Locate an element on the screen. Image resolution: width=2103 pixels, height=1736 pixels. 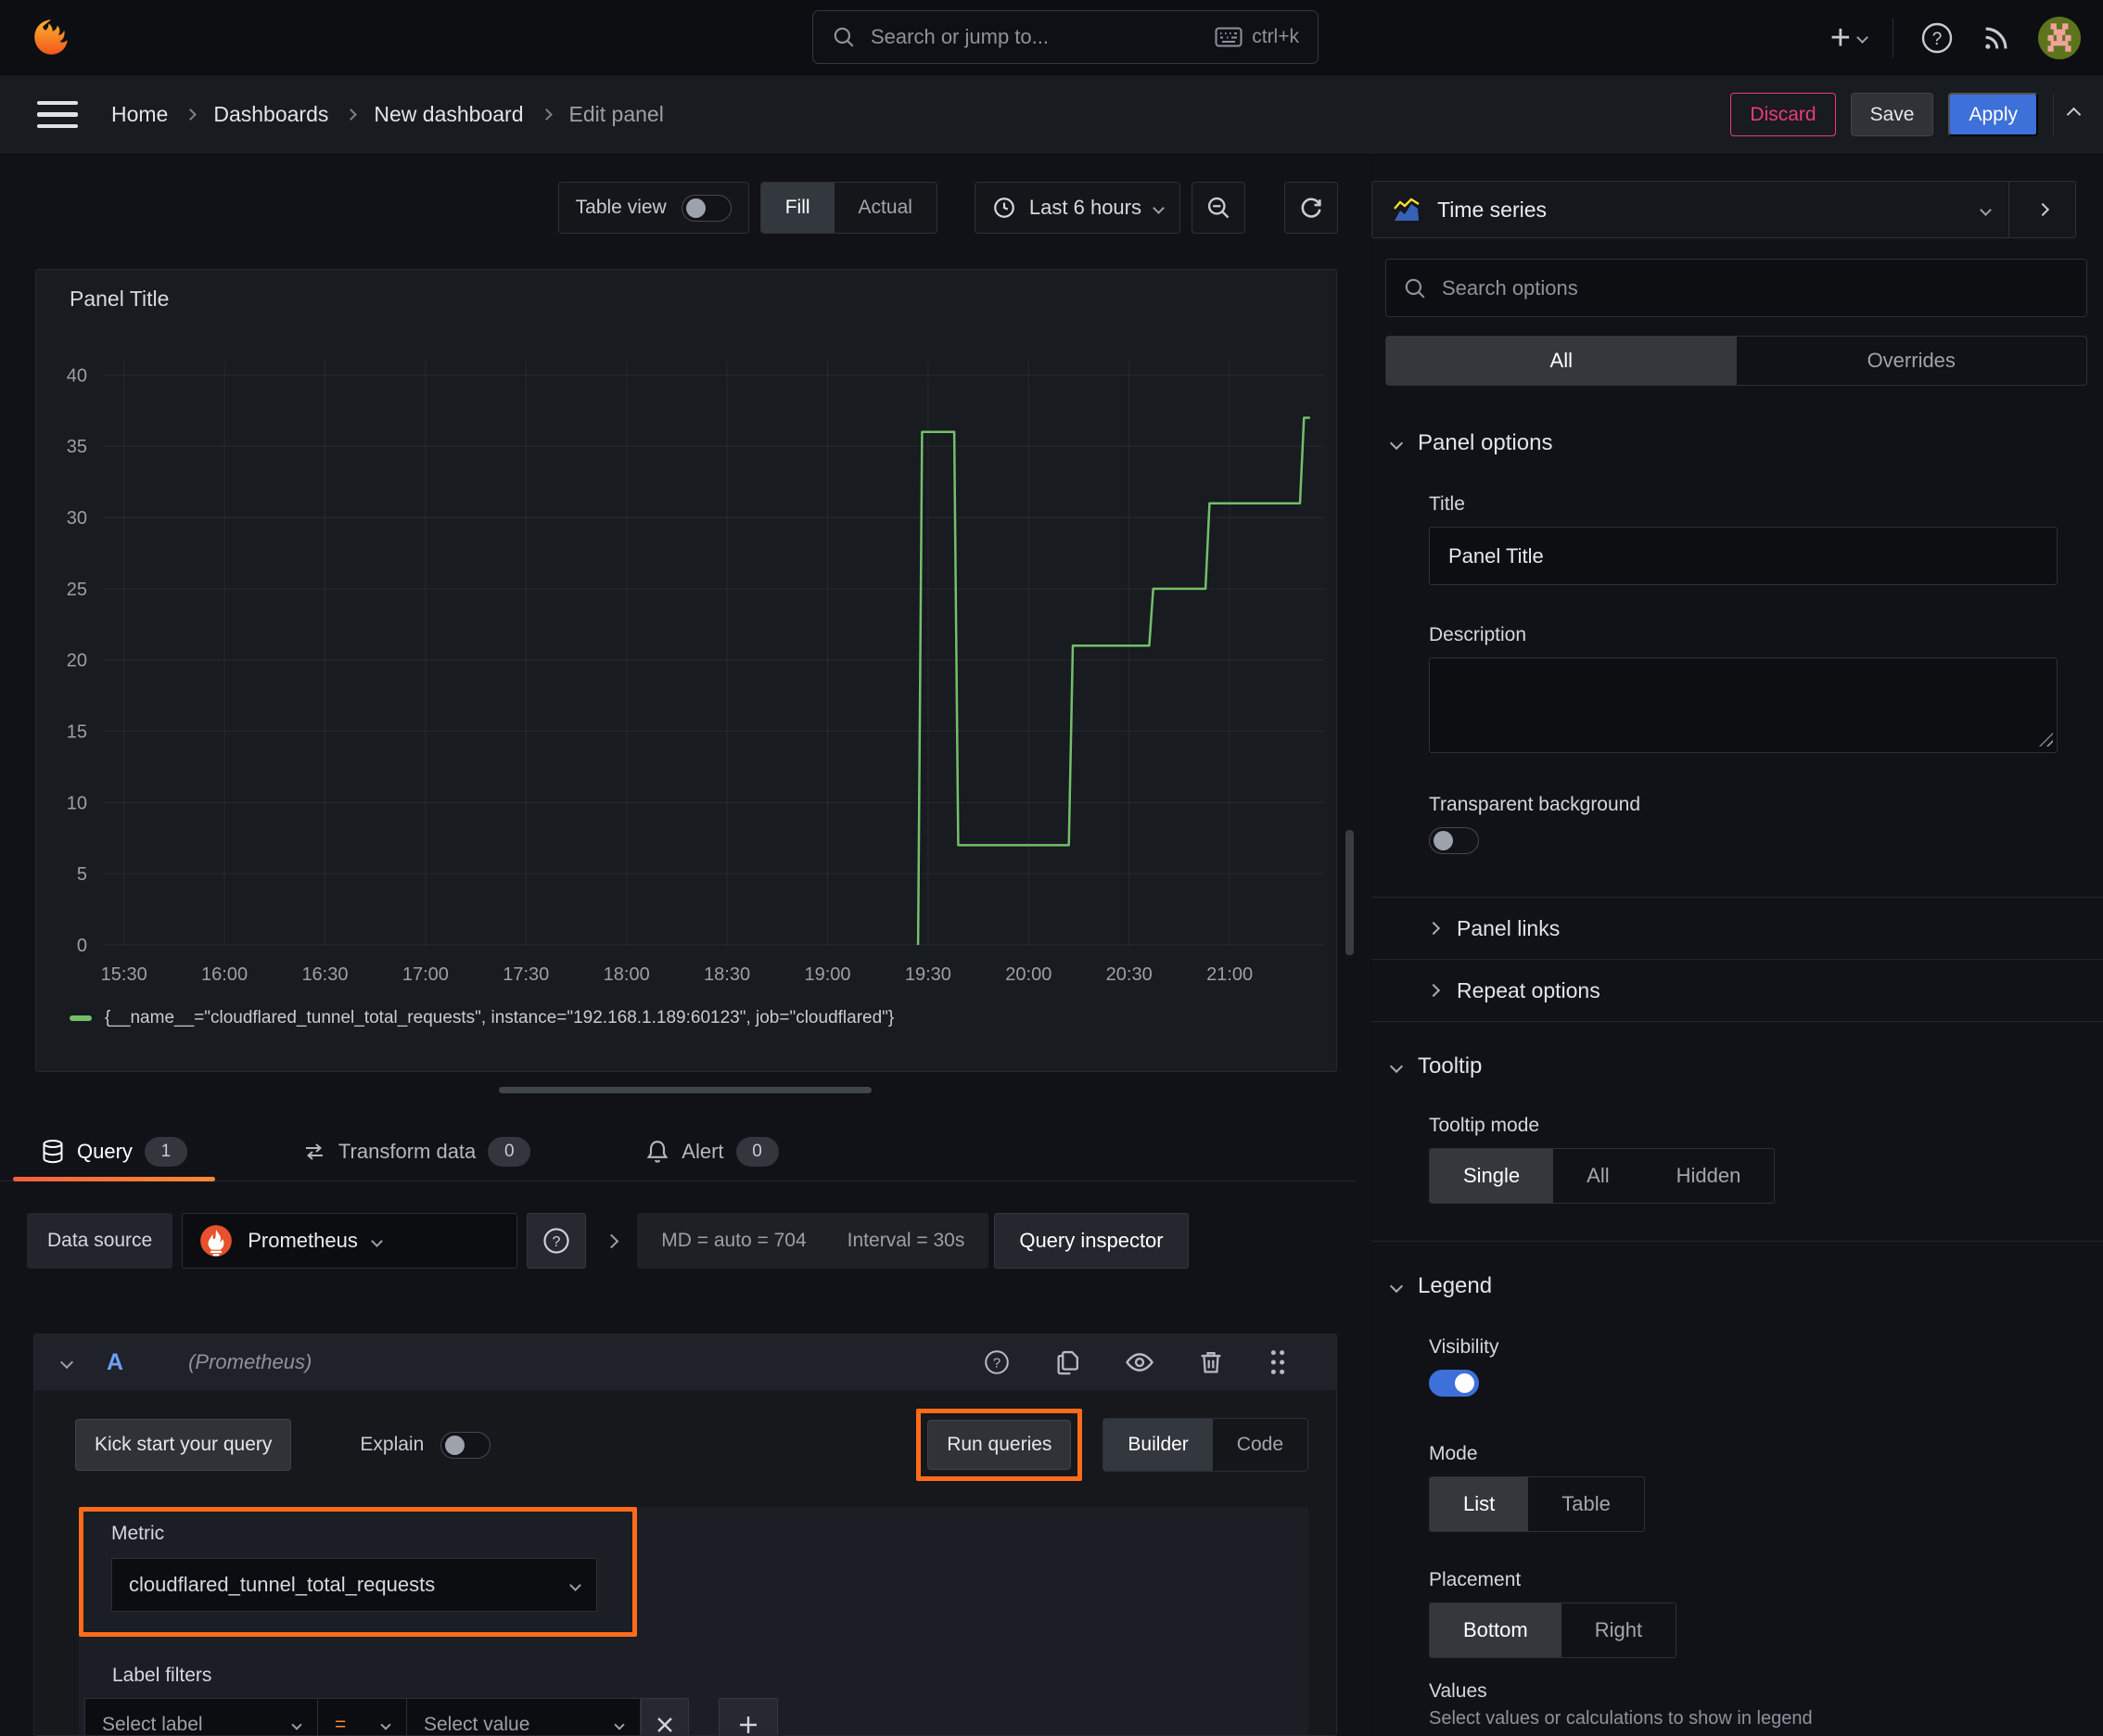
y-axis-tick-label: 20 is located at coordinates (77, 661).